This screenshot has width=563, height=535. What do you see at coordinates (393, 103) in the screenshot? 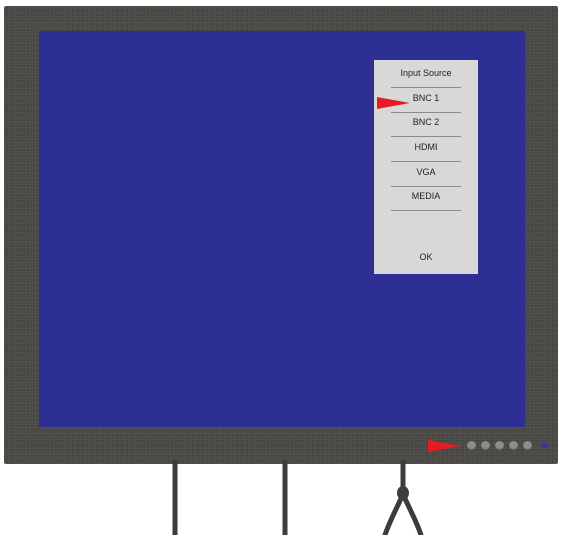
I see `selection-arrow-icon` at bounding box center [393, 103].